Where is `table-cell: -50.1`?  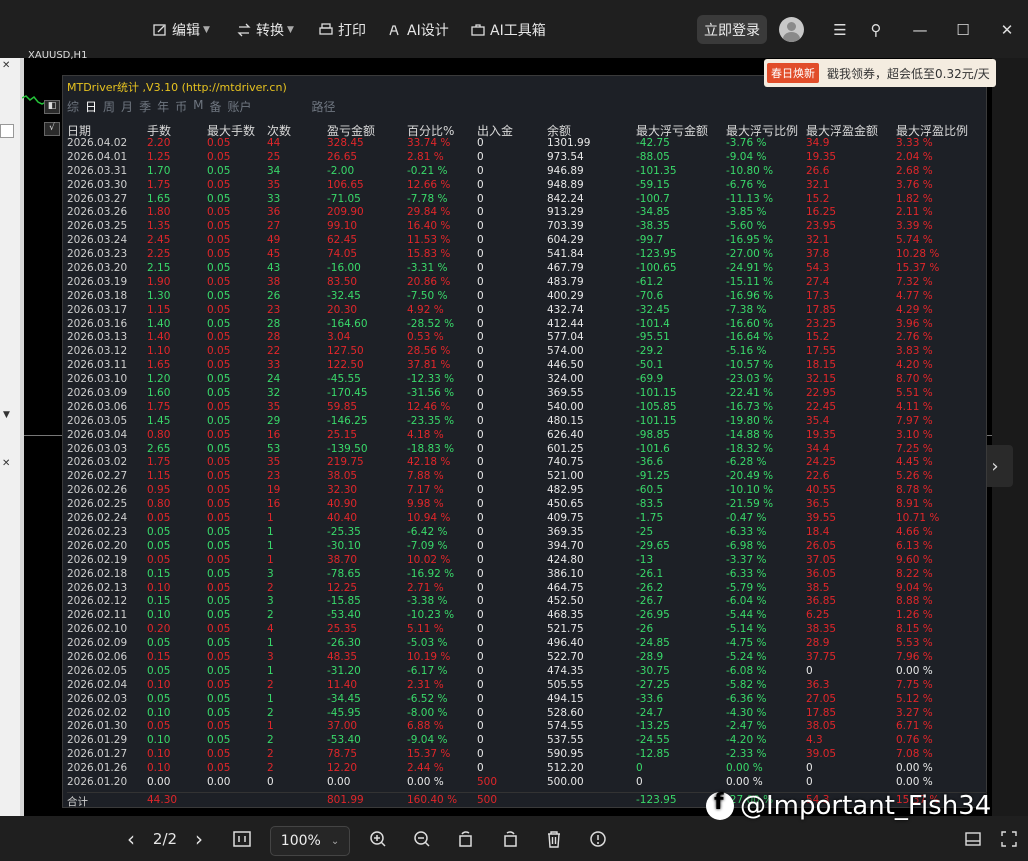
table-cell: -50.1 is located at coordinates (650, 365).